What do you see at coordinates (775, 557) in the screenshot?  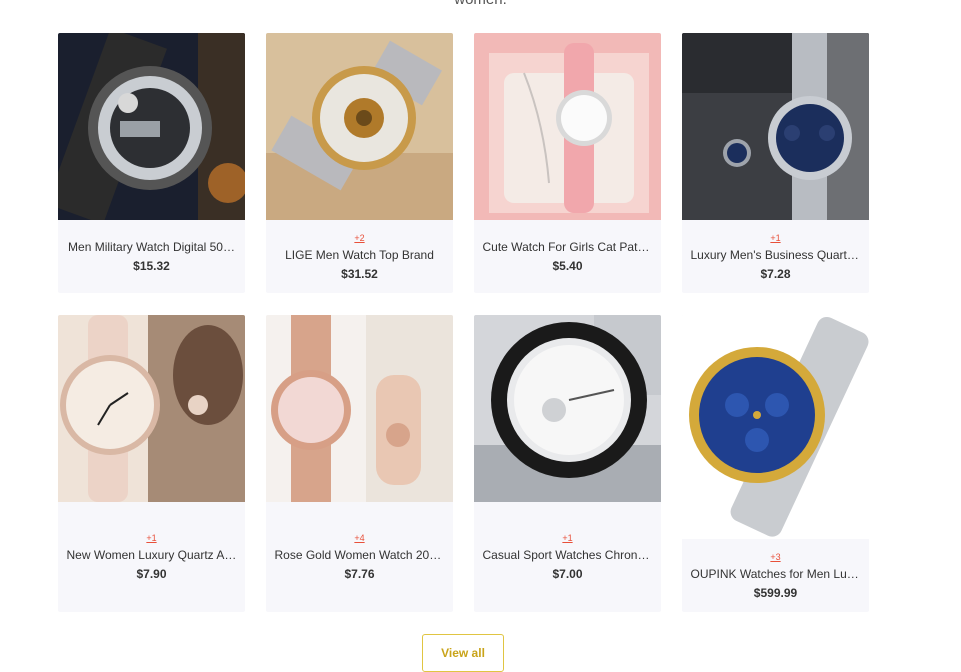 I see `variant-badge: +3` at bounding box center [775, 557].